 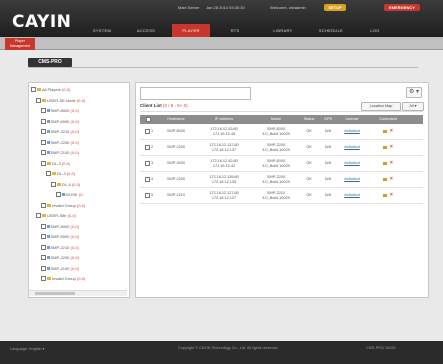 What do you see at coordinates (414, 92) in the screenshot?
I see `settings-dropdown-button: ⚙ ▾` at bounding box center [414, 92].